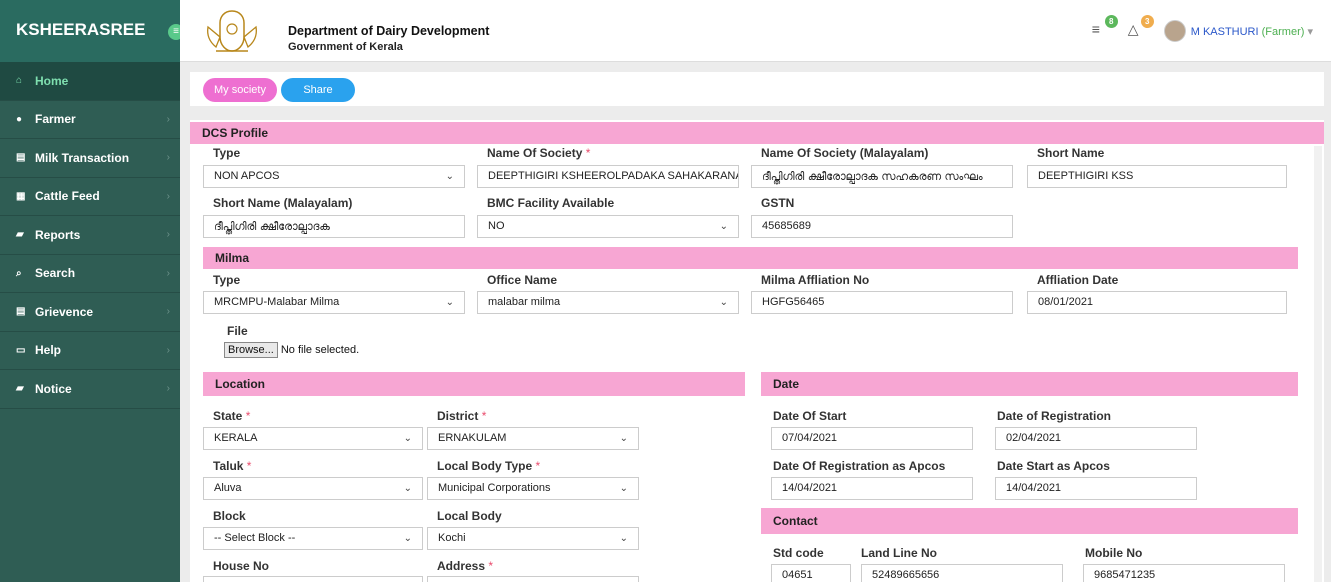  Describe the element at coordinates (1310, 31) in the screenshot. I see `chevron-down-icon: ▾` at that location.